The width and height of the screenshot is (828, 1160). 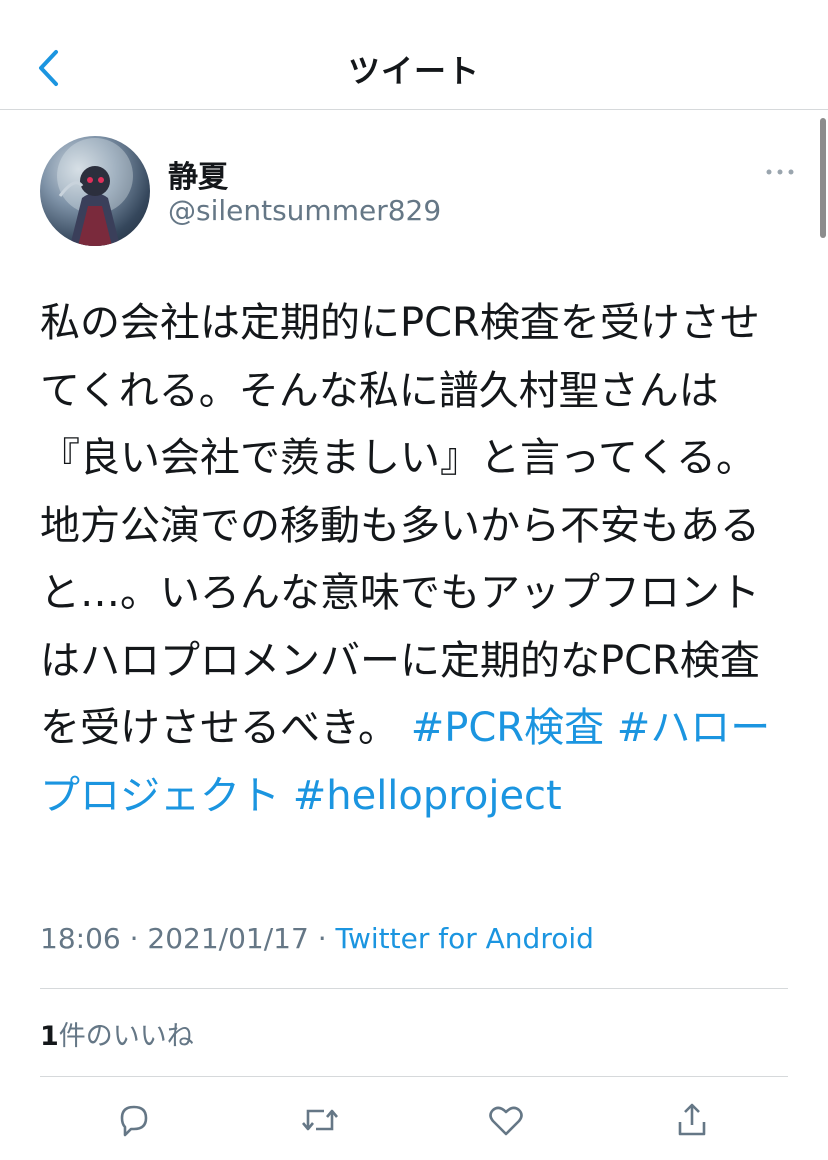 I want to click on reply-icon, so click(x=134, y=1121).